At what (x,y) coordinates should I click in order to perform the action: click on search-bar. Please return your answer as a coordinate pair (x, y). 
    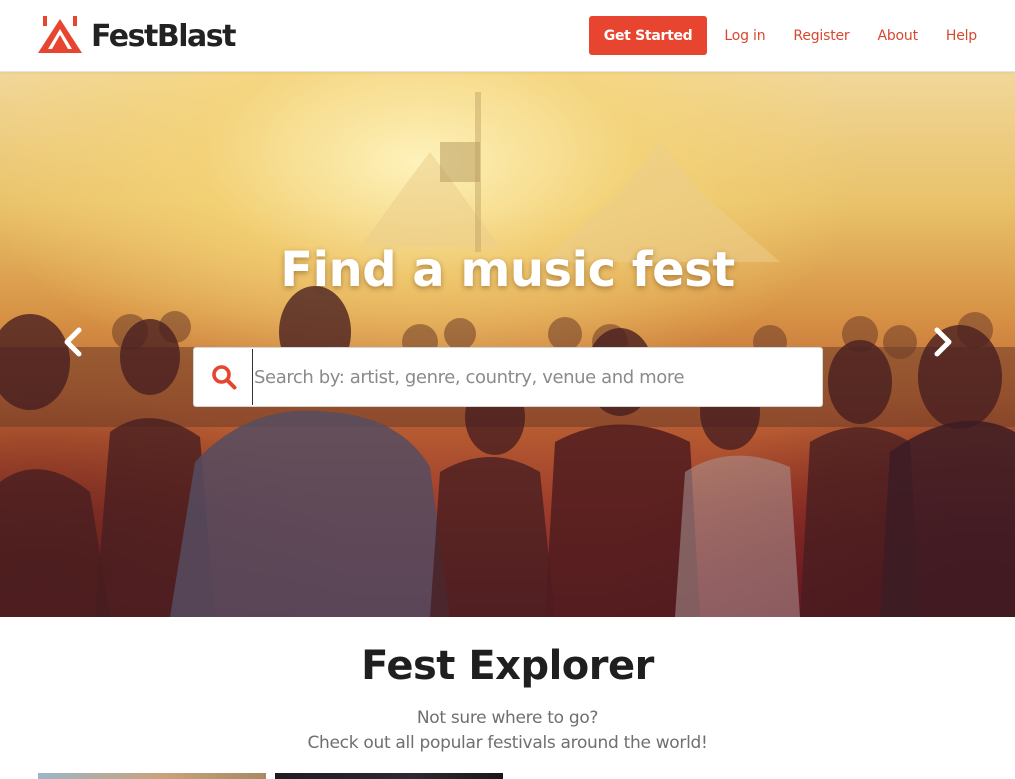
    Looking at the image, I should click on (508, 377).